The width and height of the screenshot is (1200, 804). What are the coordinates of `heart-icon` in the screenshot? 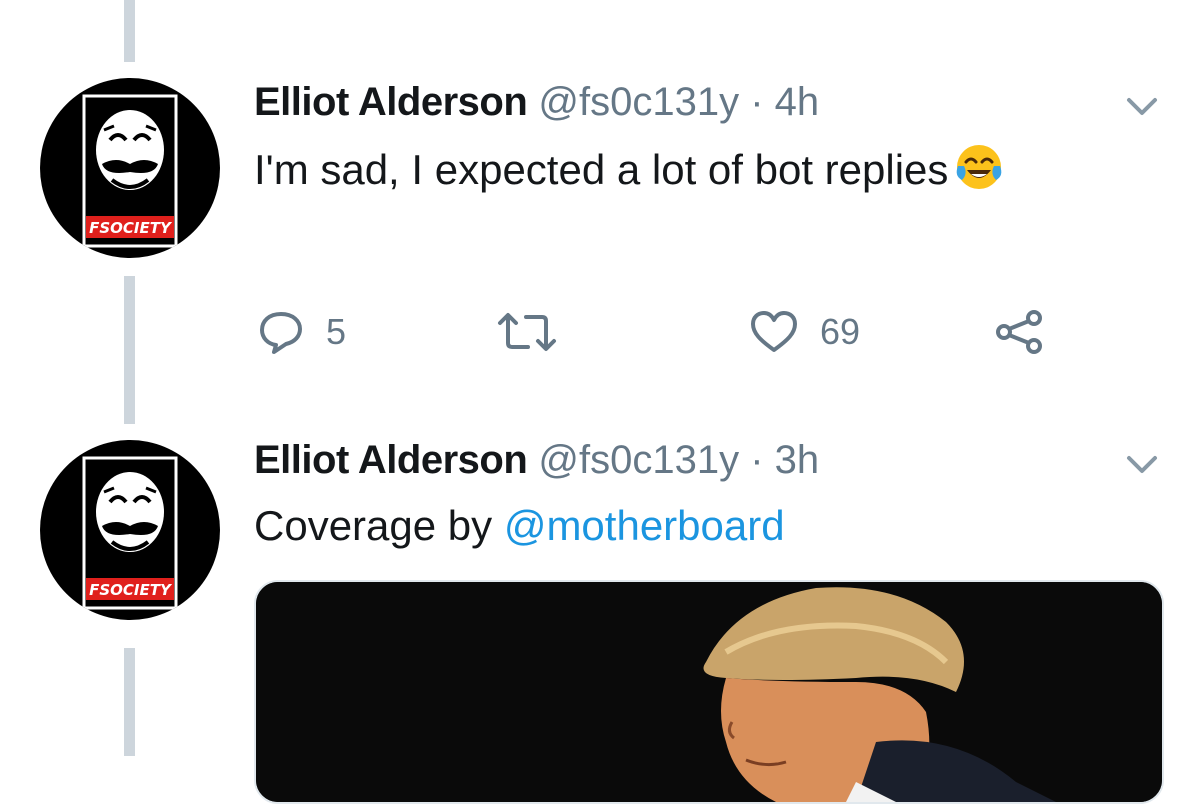 It's located at (774, 331).